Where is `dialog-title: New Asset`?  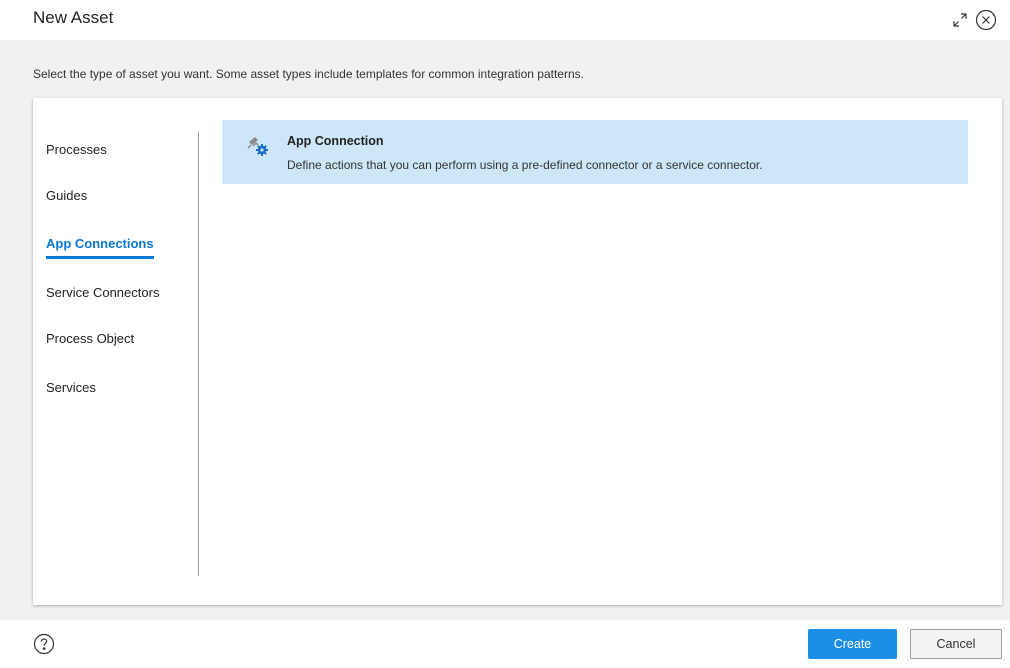
dialog-title: New Asset is located at coordinates (73, 17).